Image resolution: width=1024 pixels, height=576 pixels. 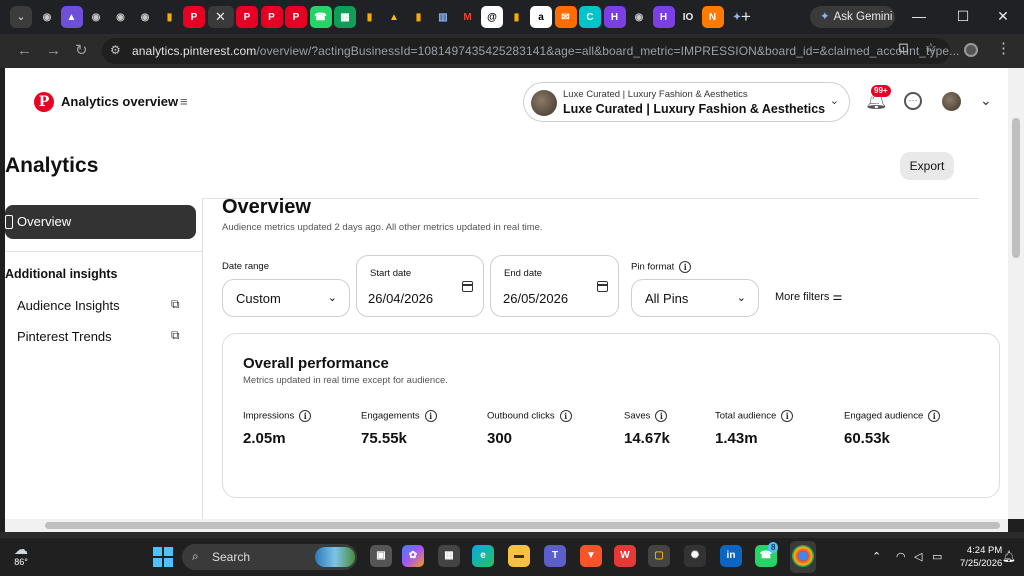 What do you see at coordinates (53, 51) in the screenshot?
I see `forward-icon: →` at bounding box center [53, 51].